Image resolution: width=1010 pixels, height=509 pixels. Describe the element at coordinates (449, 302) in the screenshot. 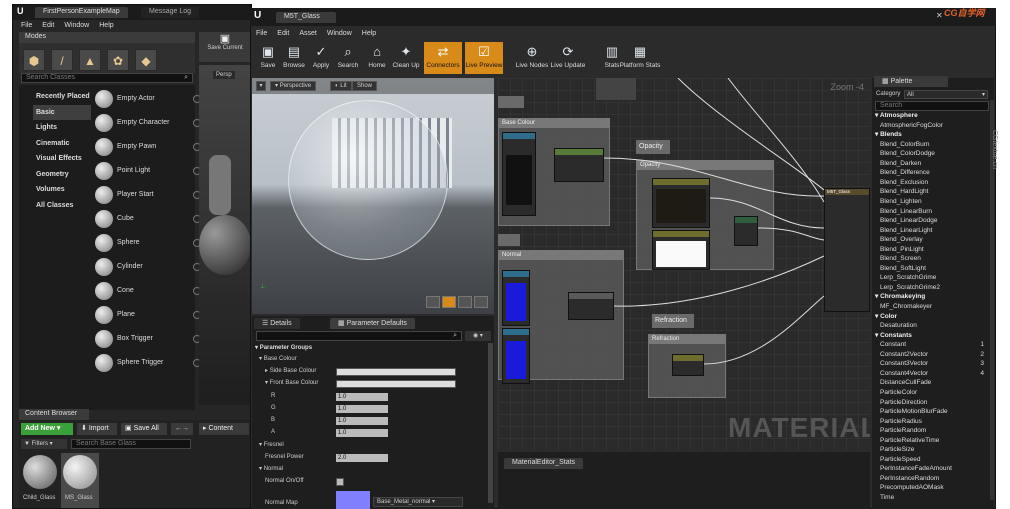

I see `sphere-preview-icon` at that location.